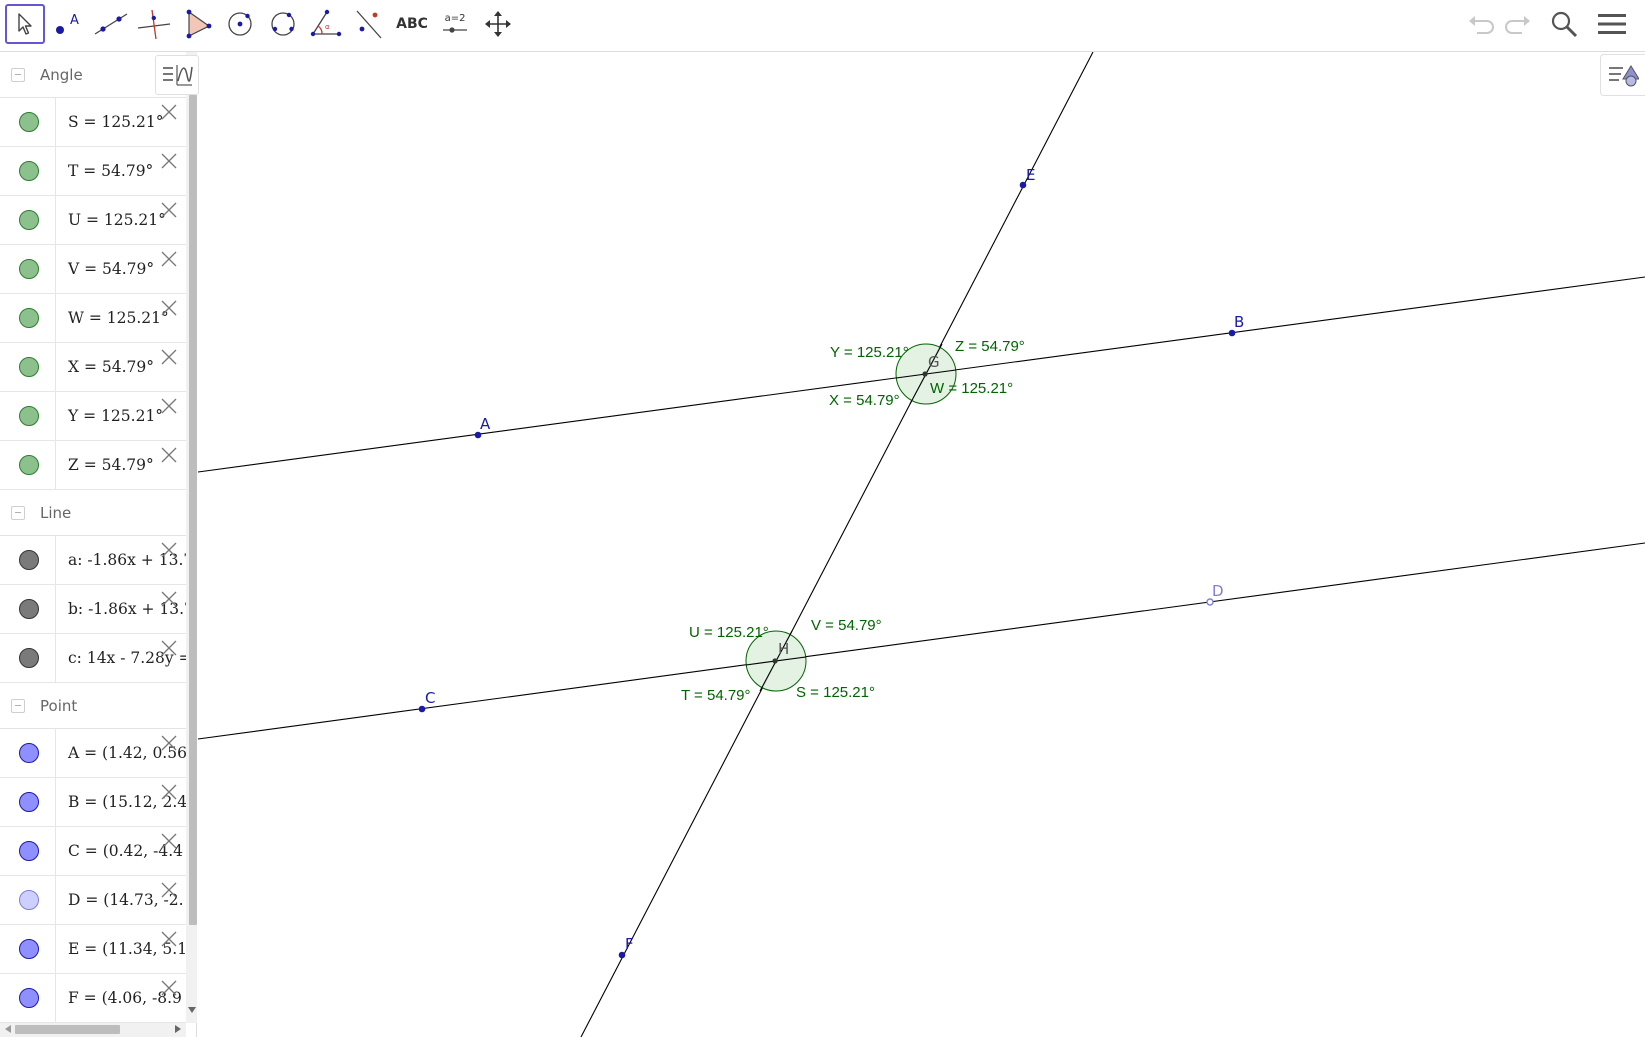  I want to click on algebra-row-angle-z: Z = 54.79°, so click(93, 465).